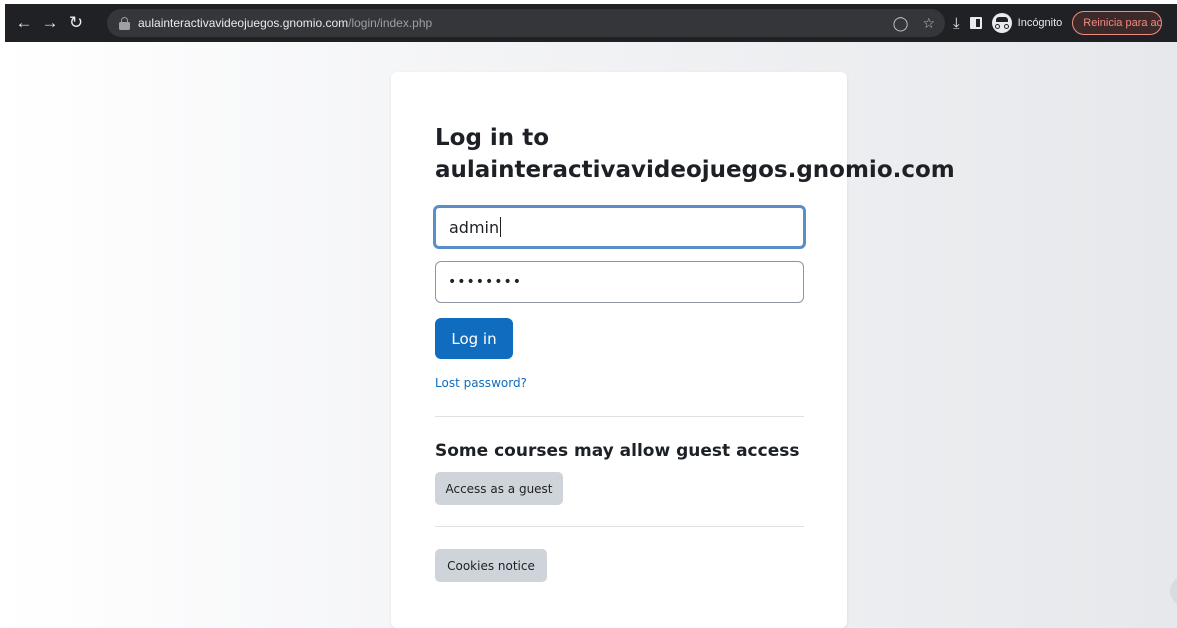  Describe the element at coordinates (76, 23) in the screenshot. I see `reload-icon: ↻` at that location.